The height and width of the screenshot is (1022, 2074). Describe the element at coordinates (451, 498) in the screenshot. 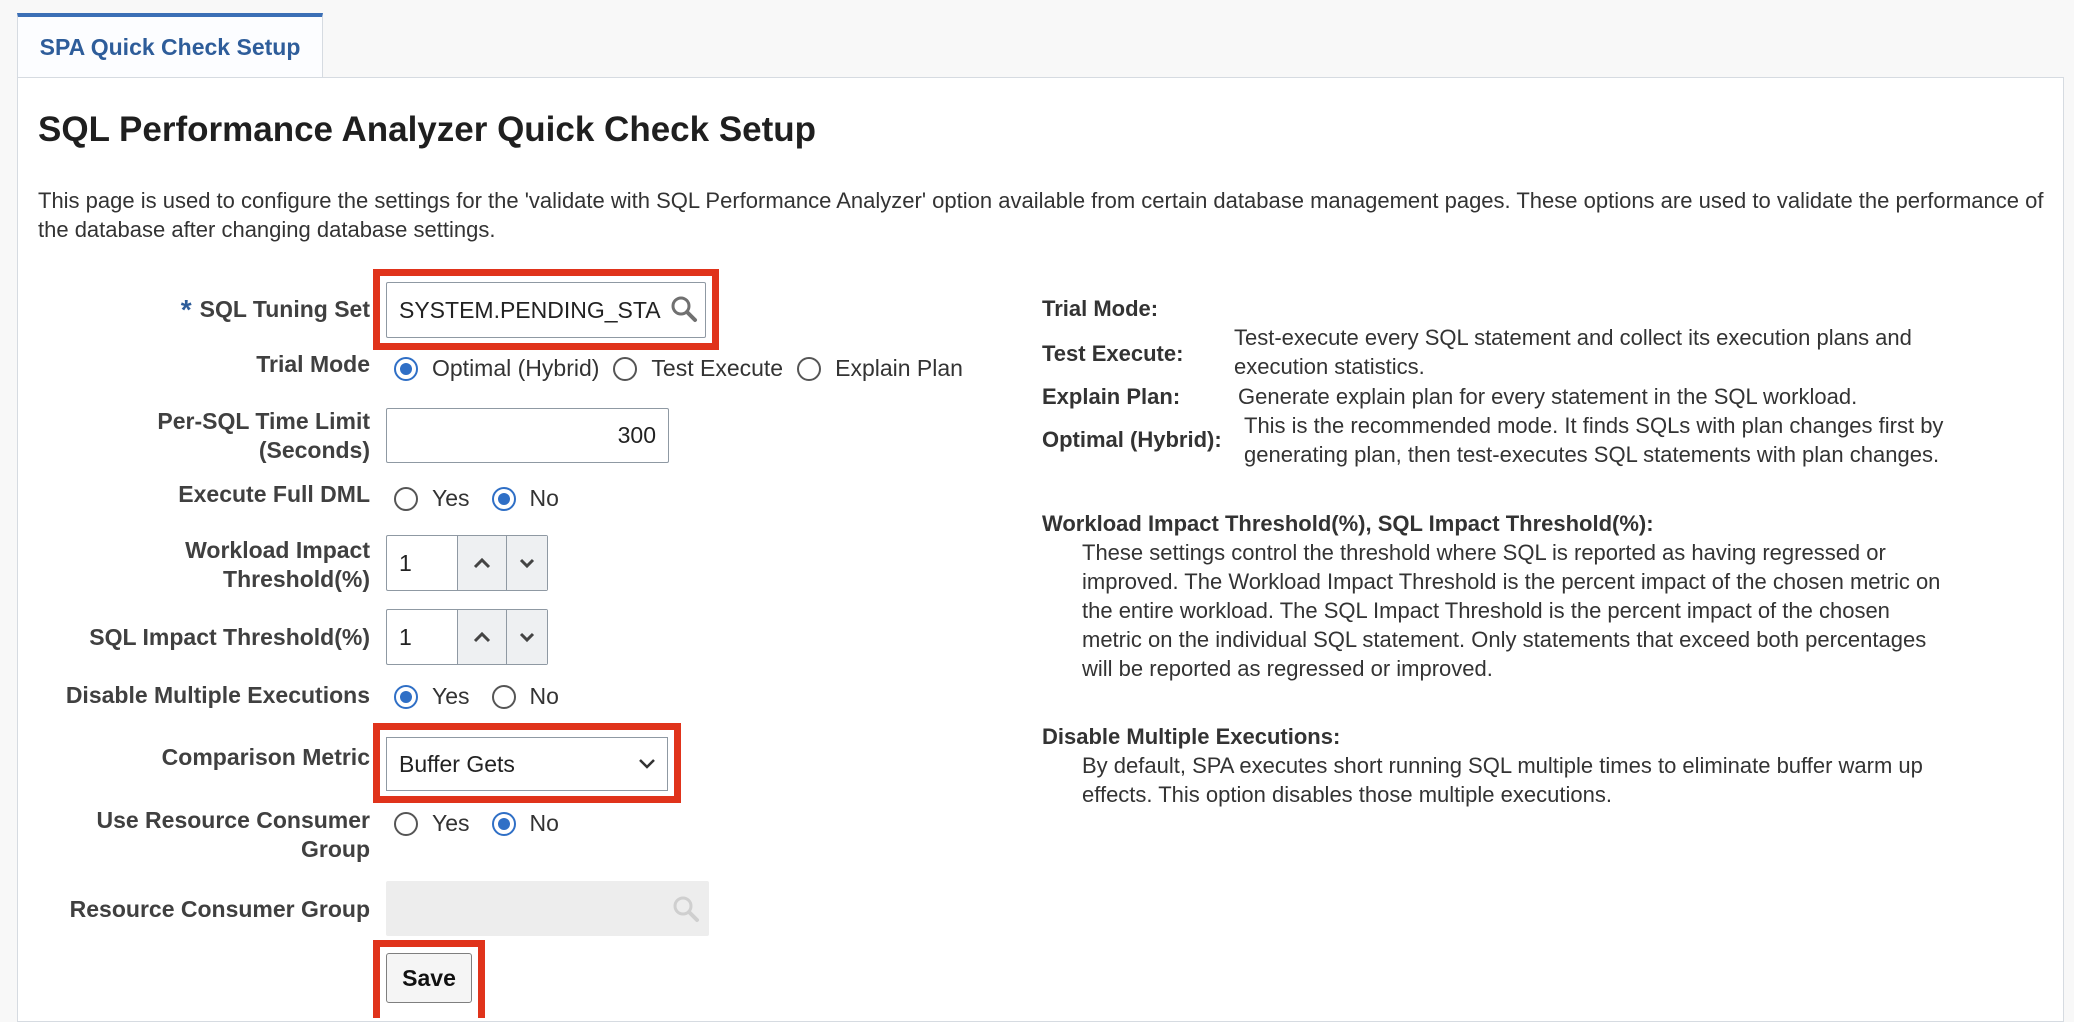

I see `execute-full-dml-yes-label: Yes` at that location.